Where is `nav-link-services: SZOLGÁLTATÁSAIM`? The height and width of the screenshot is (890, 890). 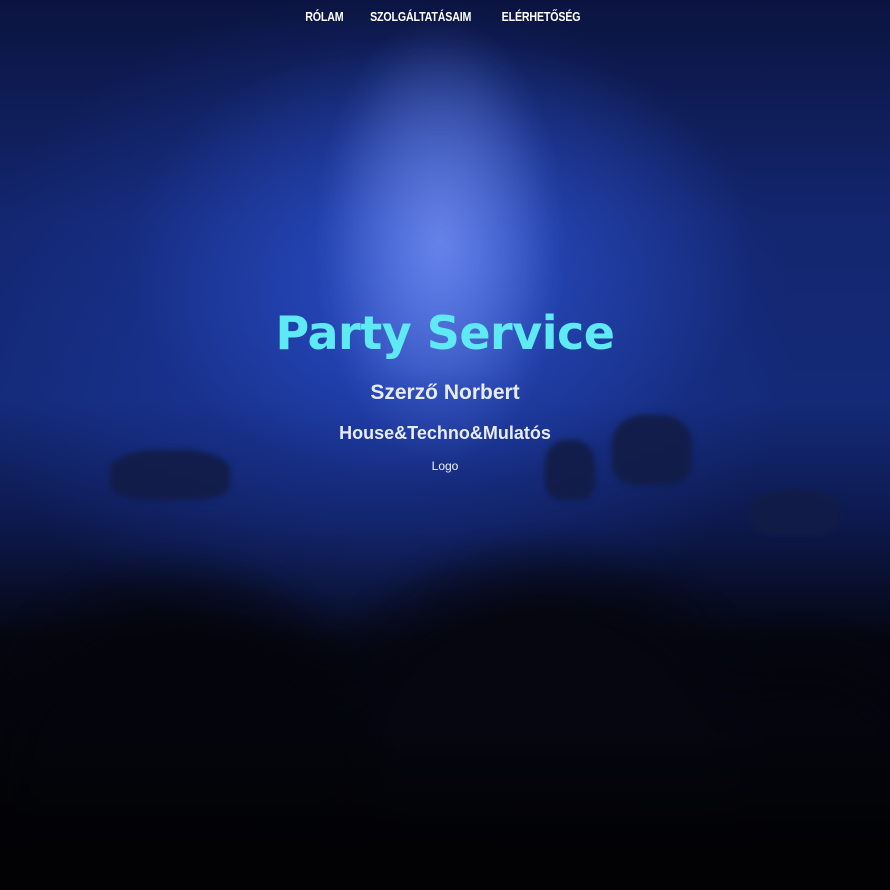 nav-link-services: SZOLGÁLTATÁSAIM is located at coordinates (420, 16).